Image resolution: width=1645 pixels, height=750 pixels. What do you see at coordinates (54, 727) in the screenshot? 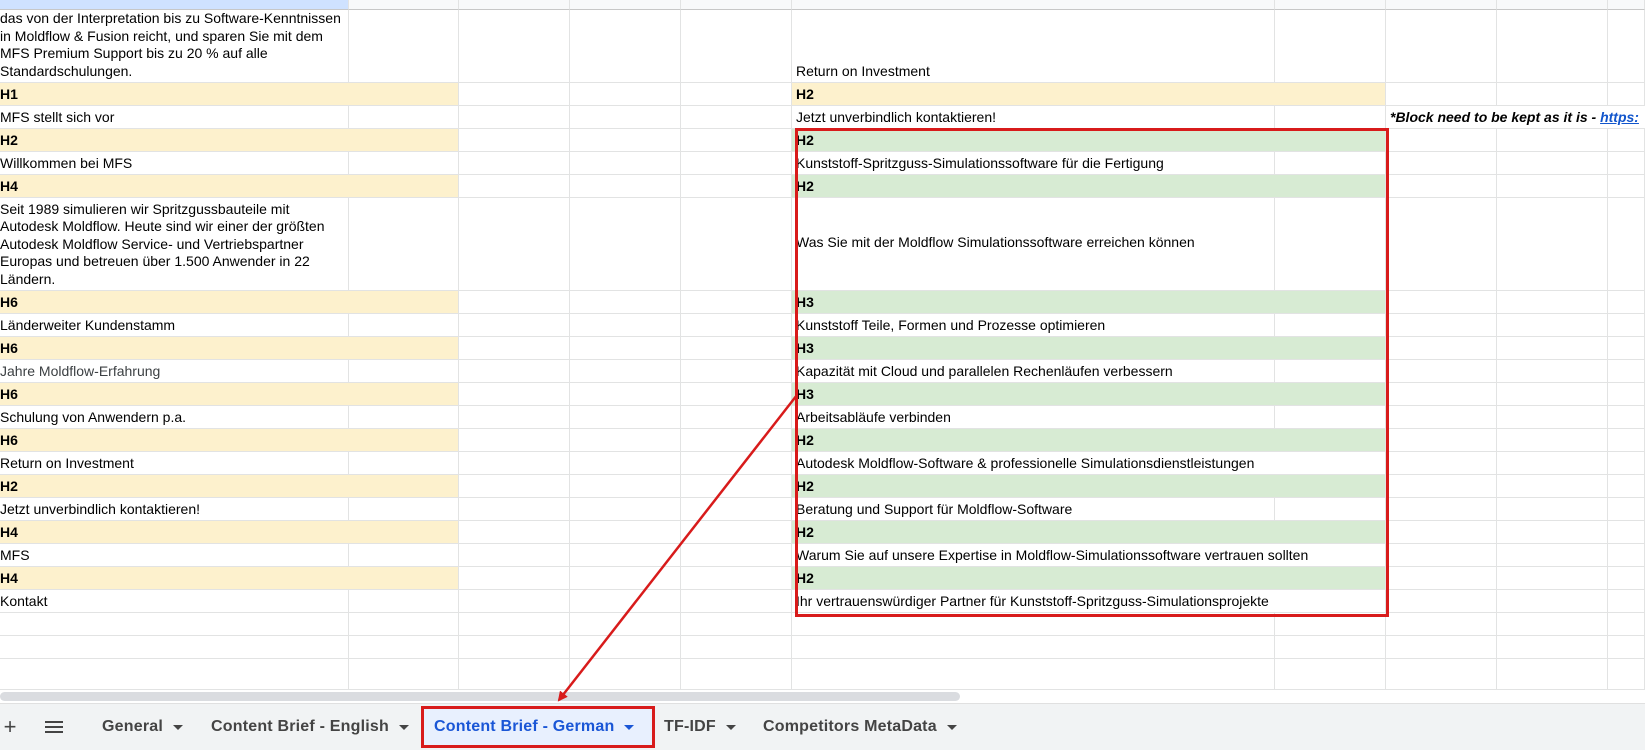
I see `all-sheets-icon` at bounding box center [54, 727].